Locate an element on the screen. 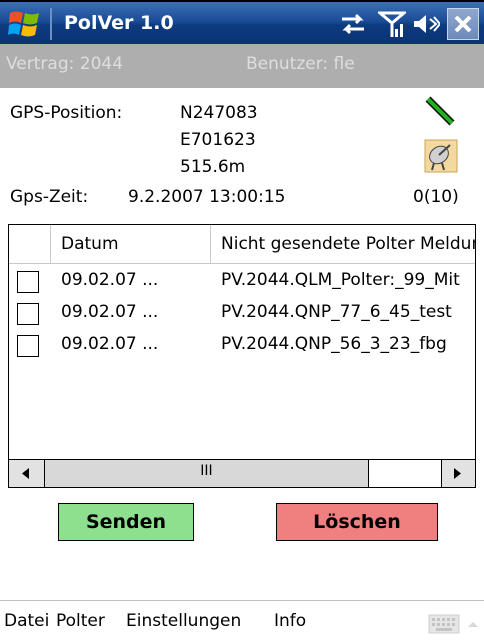 This screenshot has width=484, height=644. menu-einstellungen: Einstellungen is located at coordinates (183, 621).